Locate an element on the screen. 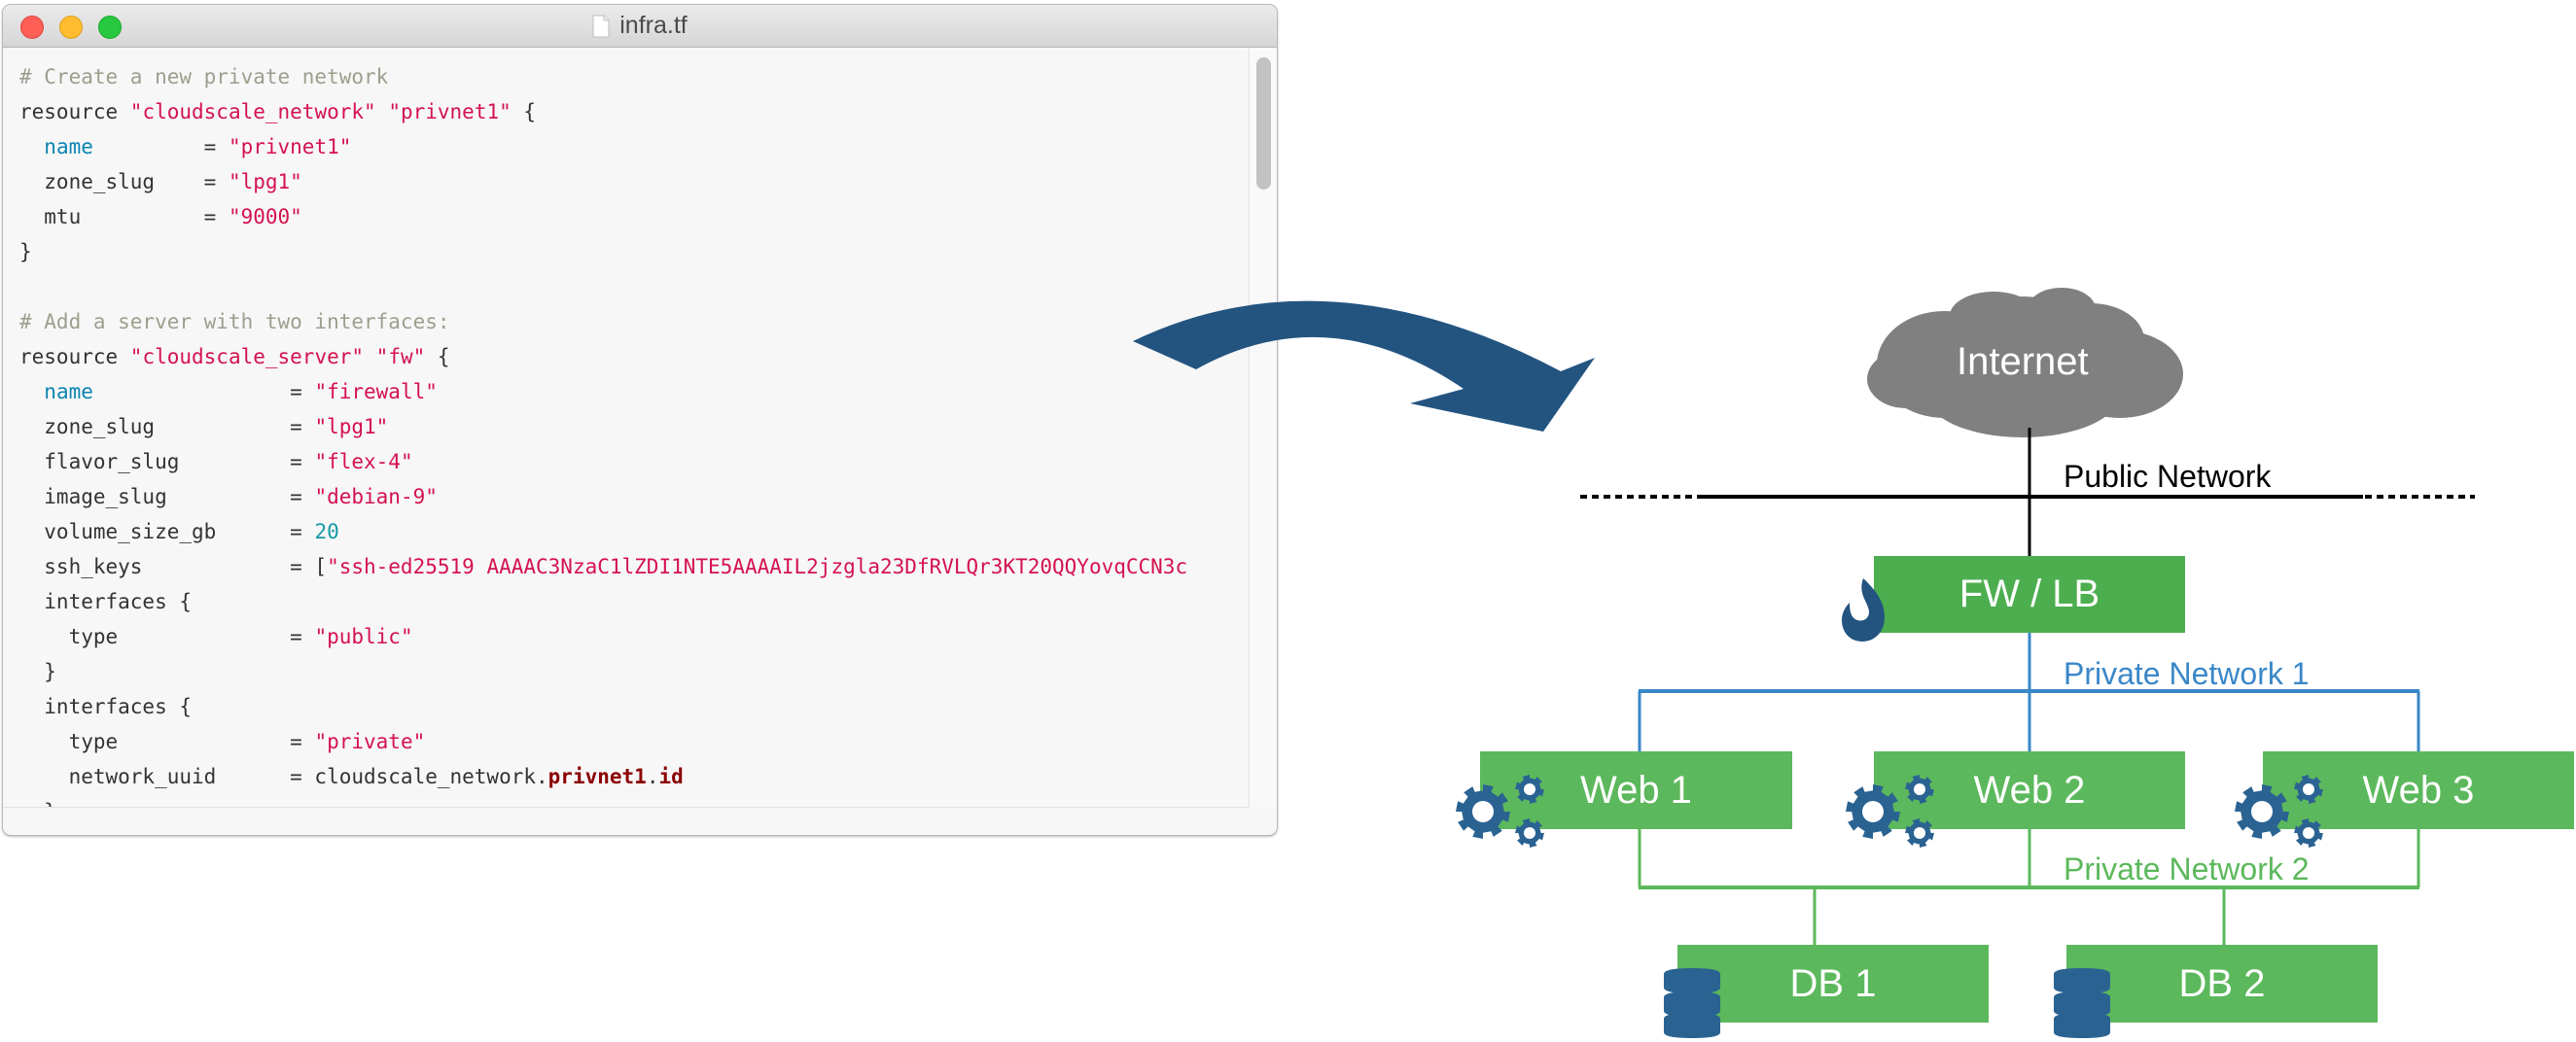 The width and height of the screenshot is (2576, 1042). web-3-label: Web 3 is located at coordinates (2419, 790).